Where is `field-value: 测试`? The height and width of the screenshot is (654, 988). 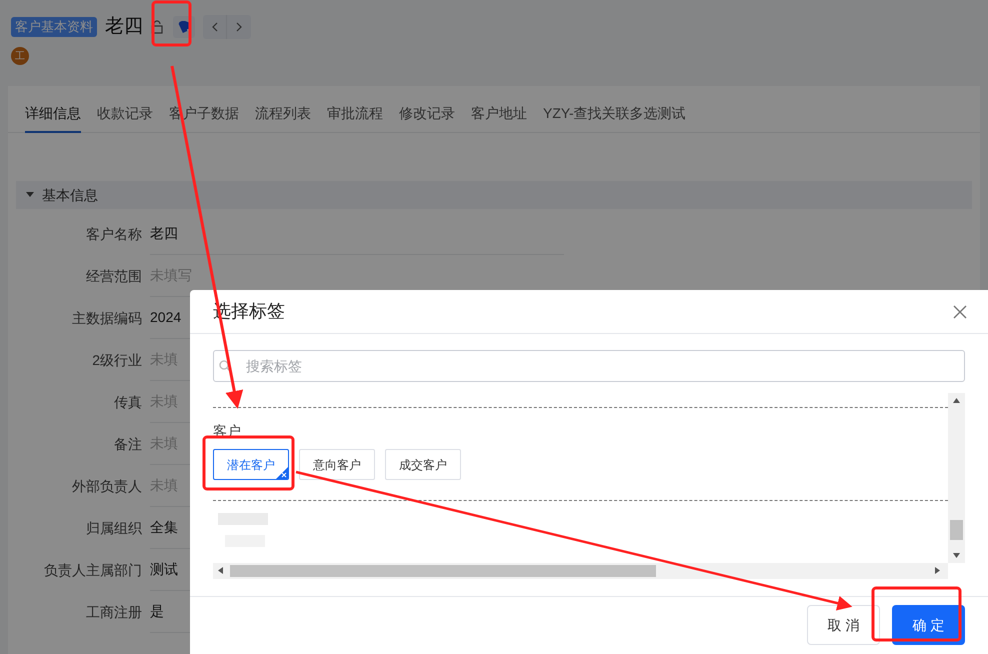
field-value: 测试 is located at coordinates (164, 569).